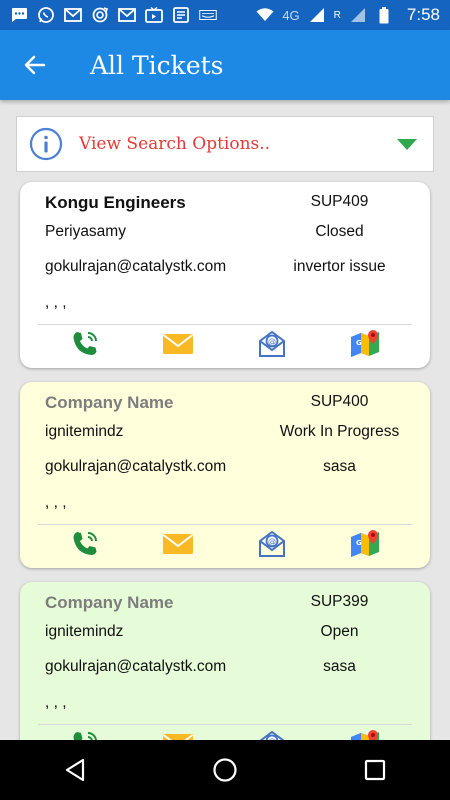 This screenshot has width=450, height=800. What do you see at coordinates (100, 15) in the screenshot?
I see `sync-icon` at bounding box center [100, 15].